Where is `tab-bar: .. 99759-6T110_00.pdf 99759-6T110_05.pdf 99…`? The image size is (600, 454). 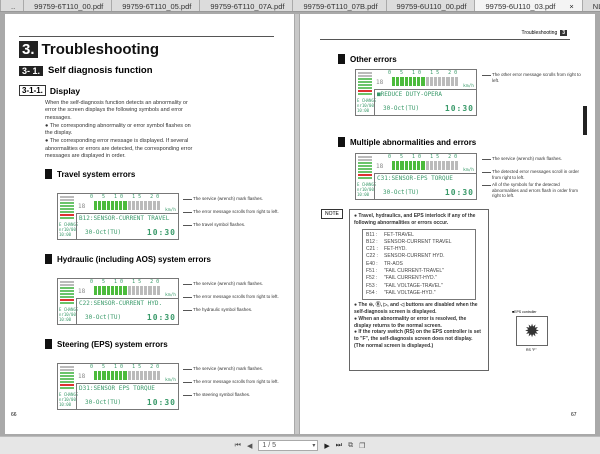
tab-bar: .. 99759-6T110_00.pdf 99759-6T110_05.pdf 99… is located at coordinates (300, 6).